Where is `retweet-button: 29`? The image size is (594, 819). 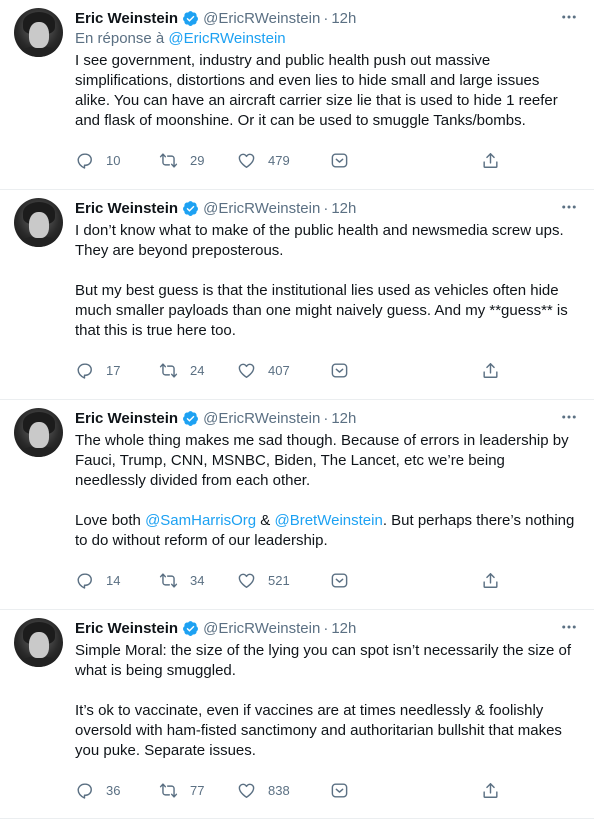 retweet-button: 29 is located at coordinates (181, 160).